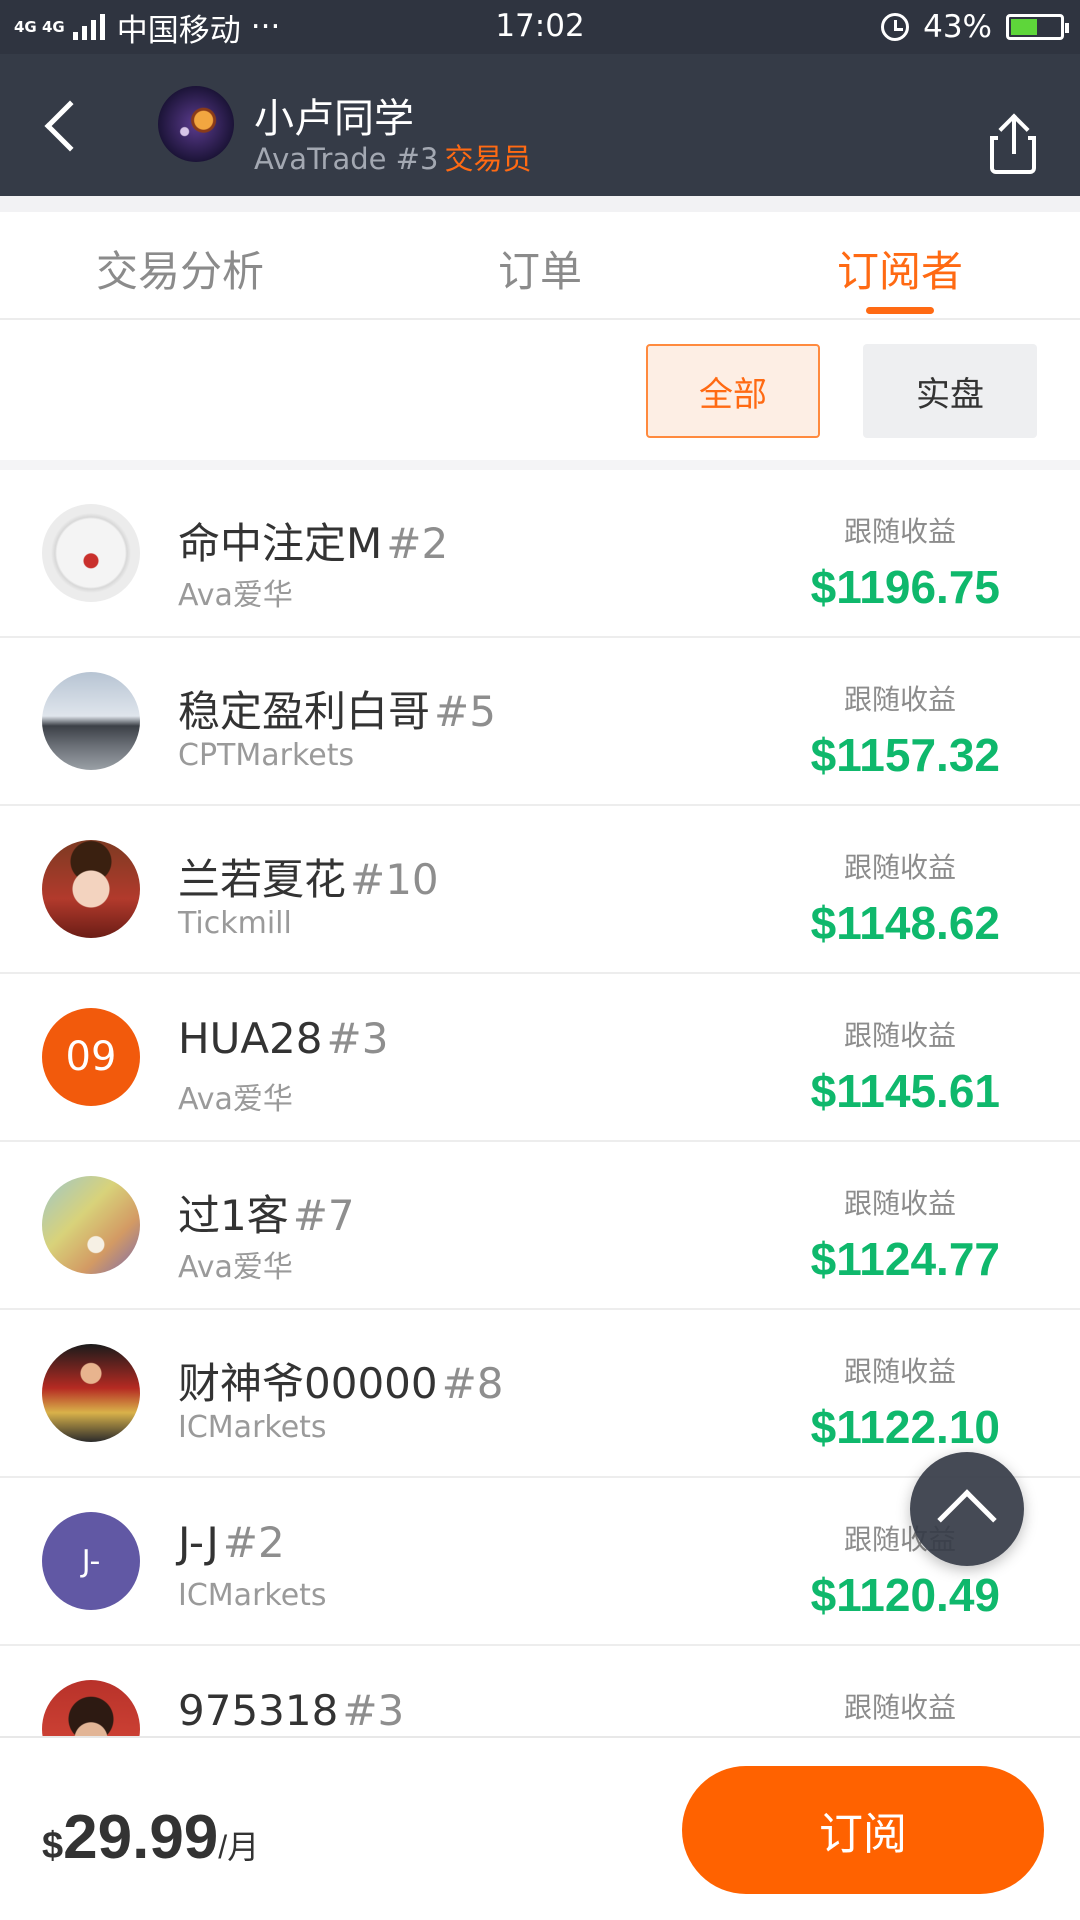 This screenshot has width=1080, height=1920. What do you see at coordinates (1037, 27) in the screenshot?
I see `battery-icon` at bounding box center [1037, 27].